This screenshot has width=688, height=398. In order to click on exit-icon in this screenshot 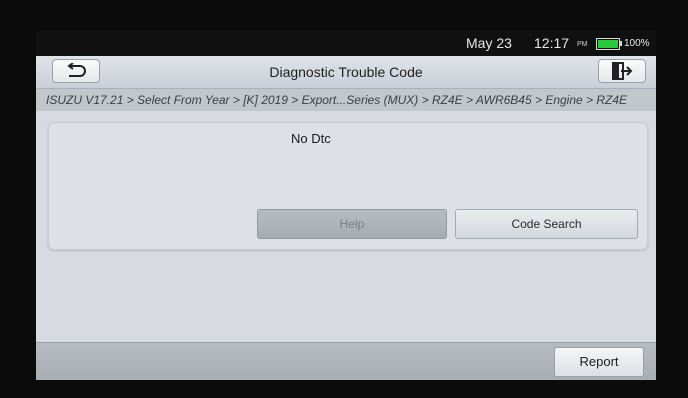, I will do `click(622, 71)`.